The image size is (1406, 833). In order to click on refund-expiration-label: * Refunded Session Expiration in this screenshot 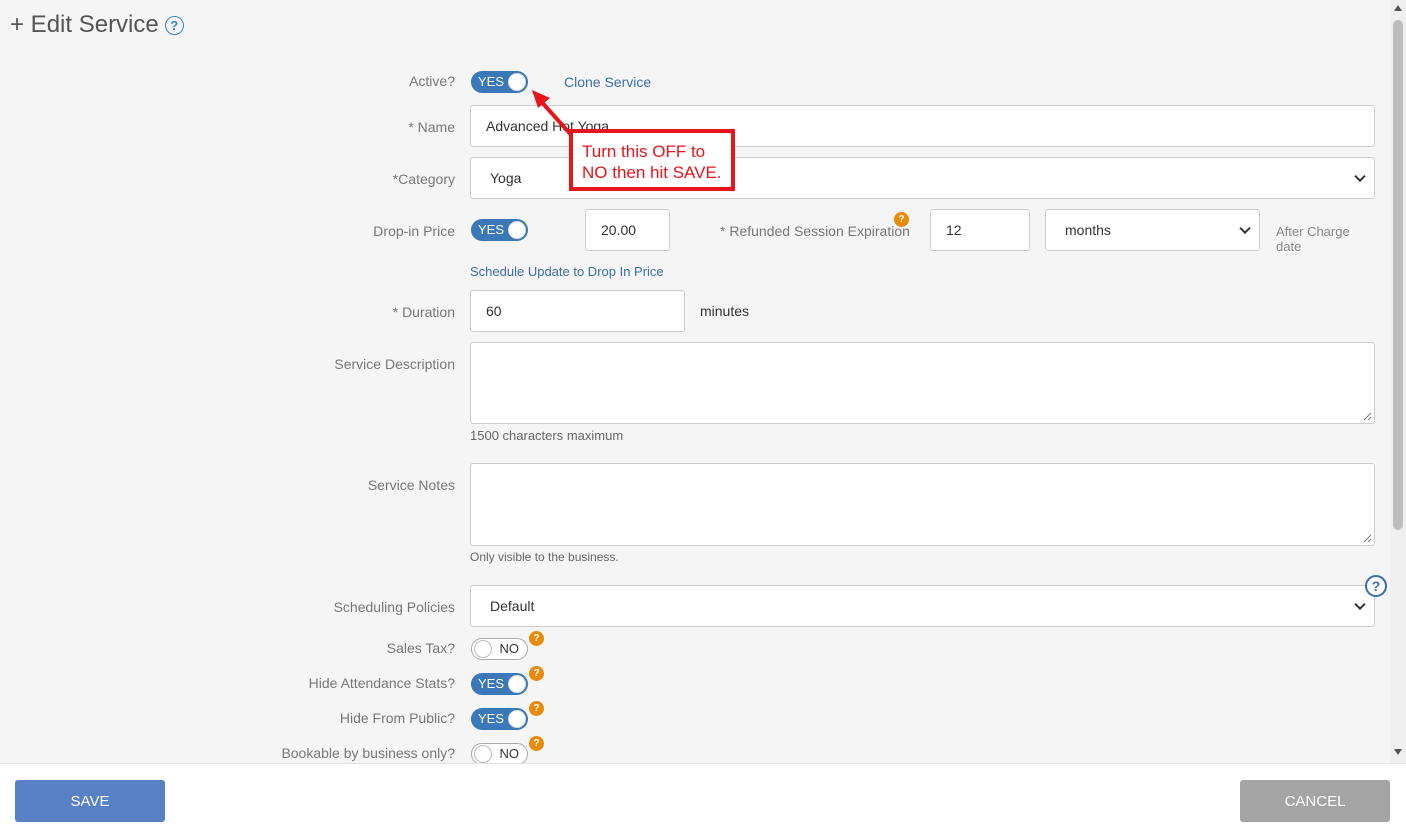, I will do `click(815, 231)`.